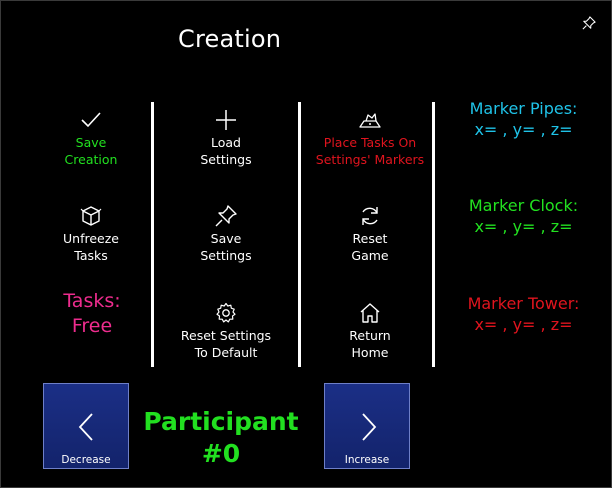 Image resolution: width=612 pixels, height=488 pixels. Describe the element at coordinates (523, 303) in the screenshot. I see `marker-tower-name: Marker Tower:` at that location.